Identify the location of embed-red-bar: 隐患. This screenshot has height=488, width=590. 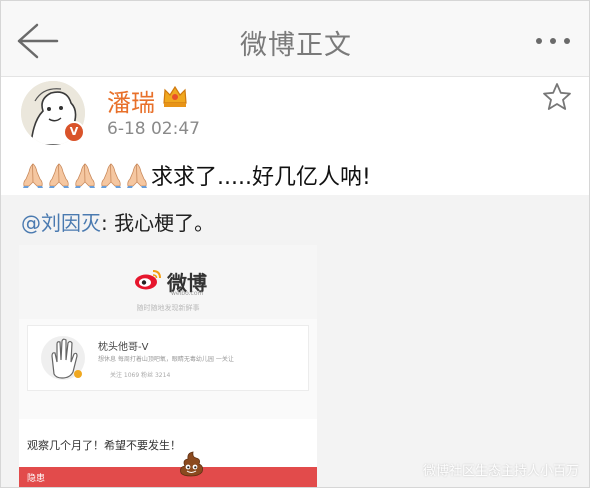
(168, 477).